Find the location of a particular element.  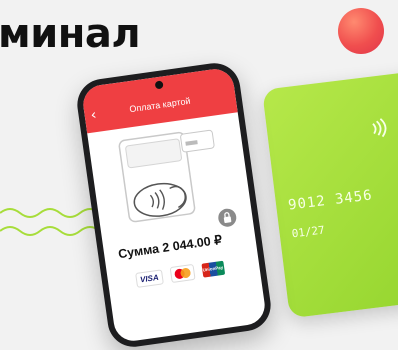

contactless-icon is located at coordinates (379, 128).